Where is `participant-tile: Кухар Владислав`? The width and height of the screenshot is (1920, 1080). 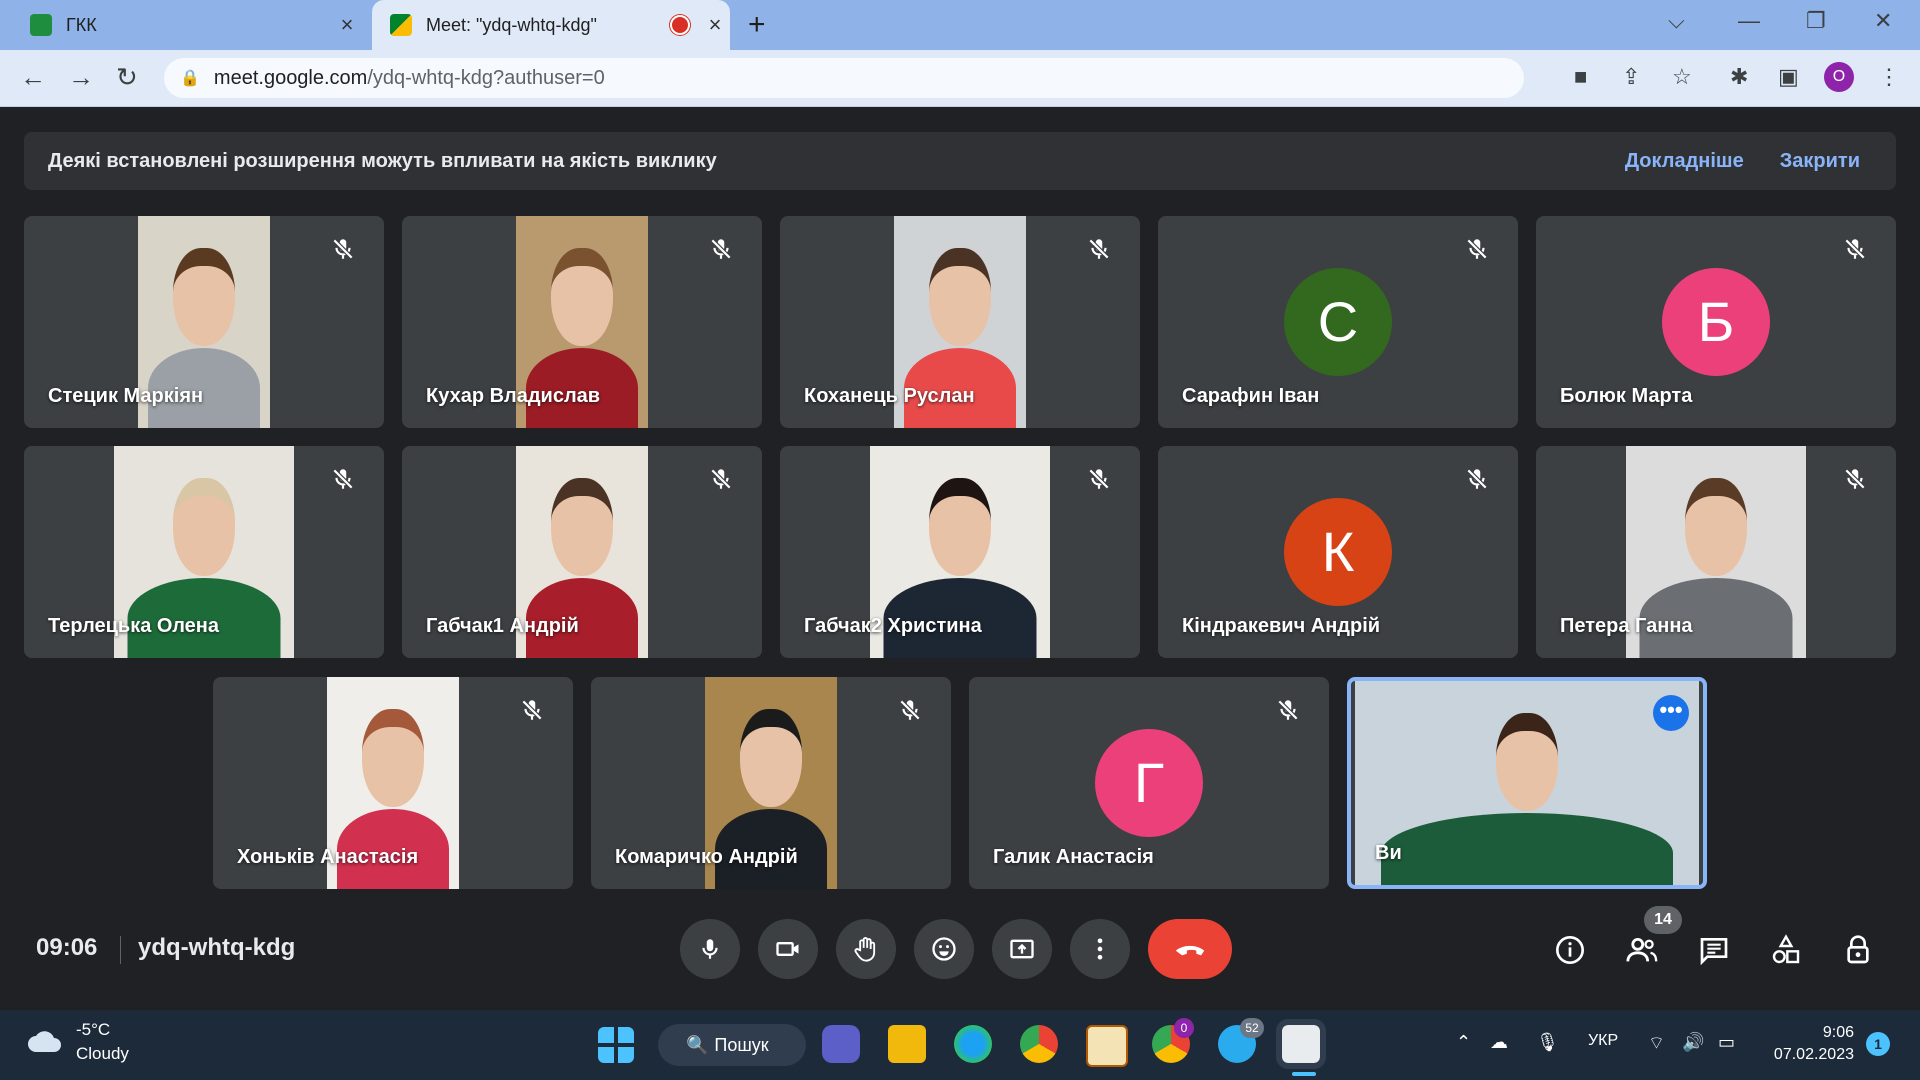 participant-tile: Кухар Владислав is located at coordinates (582, 322).